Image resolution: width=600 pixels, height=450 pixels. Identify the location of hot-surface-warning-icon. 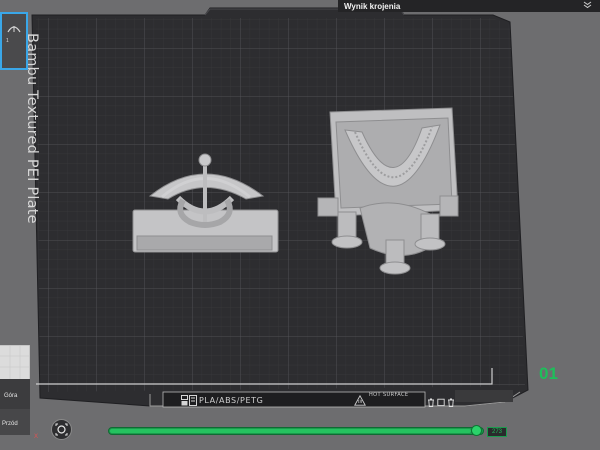
(360, 400).